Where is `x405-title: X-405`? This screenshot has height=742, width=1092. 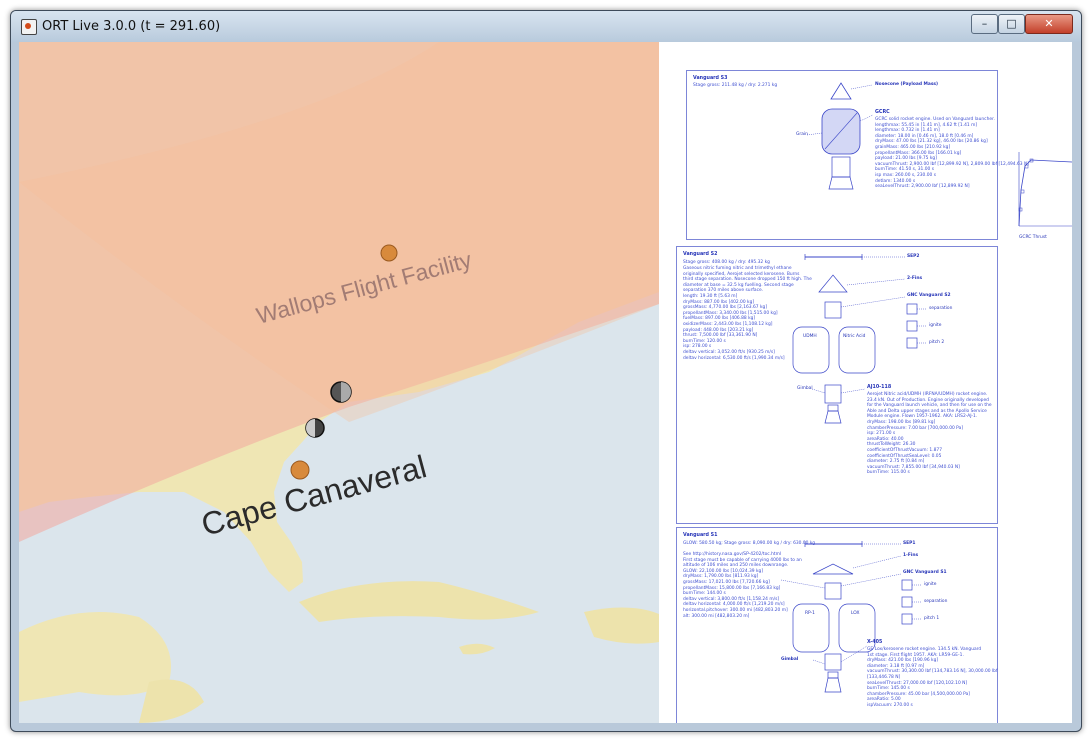
x405-title: X-405 is located at coordinates (875, 642).